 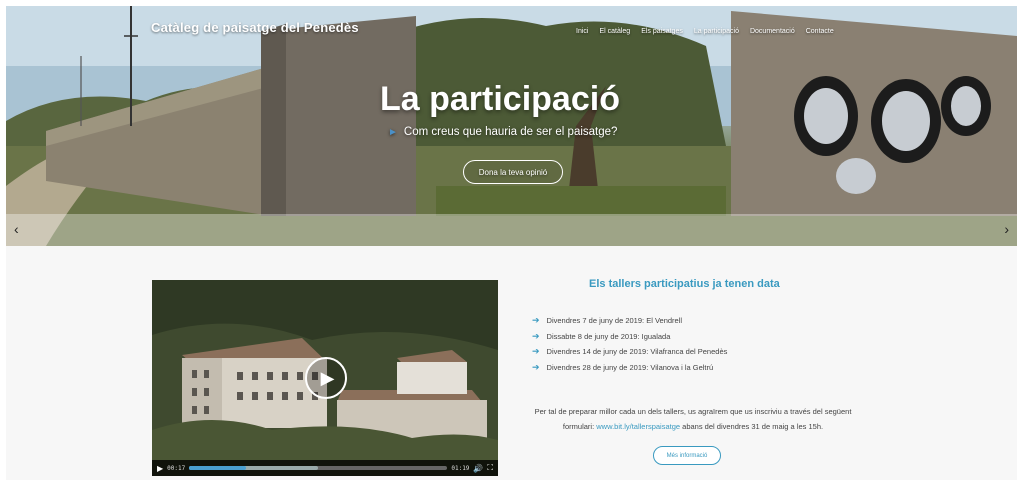 What do you see at coordinates (662, 31) in the screenshot?
I see `nav-item-paisatges: Els paisatges` at bounding box center [662, 31].